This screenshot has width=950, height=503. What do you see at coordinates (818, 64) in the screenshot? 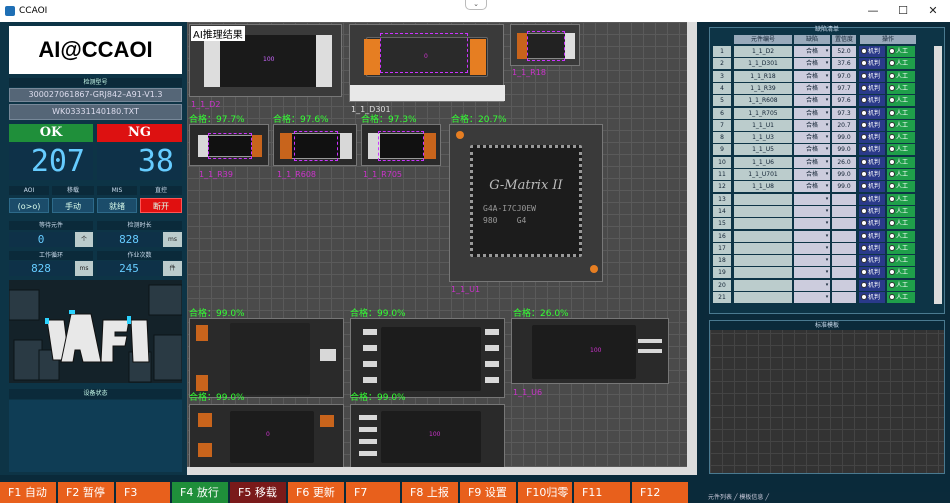
I see `table-row: 2 1_1_D301 合格 37.6 ▾ 机判 人工` at bounding box center [818, 64].